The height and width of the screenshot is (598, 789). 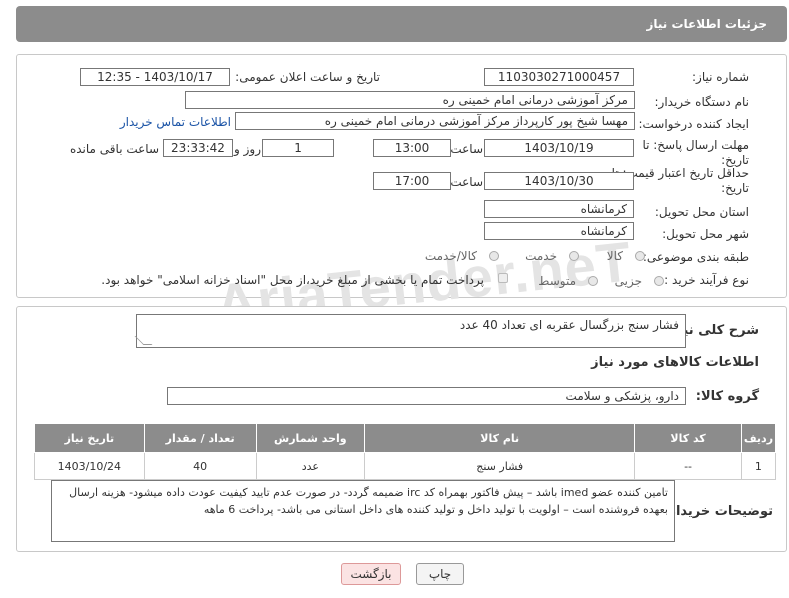 What do you see at coordinates (675, 362) in the screenshot?
I see `goods-info-title: اطلاعات کالاهای مورد نیاز` at bounding box center [675, 362].